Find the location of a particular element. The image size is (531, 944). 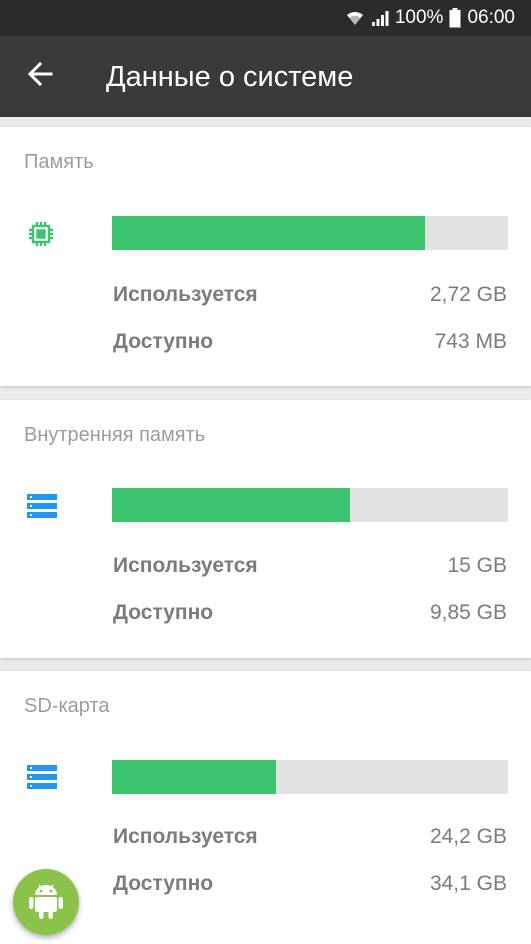

android-fab-button is located at coordinates (46, 902).